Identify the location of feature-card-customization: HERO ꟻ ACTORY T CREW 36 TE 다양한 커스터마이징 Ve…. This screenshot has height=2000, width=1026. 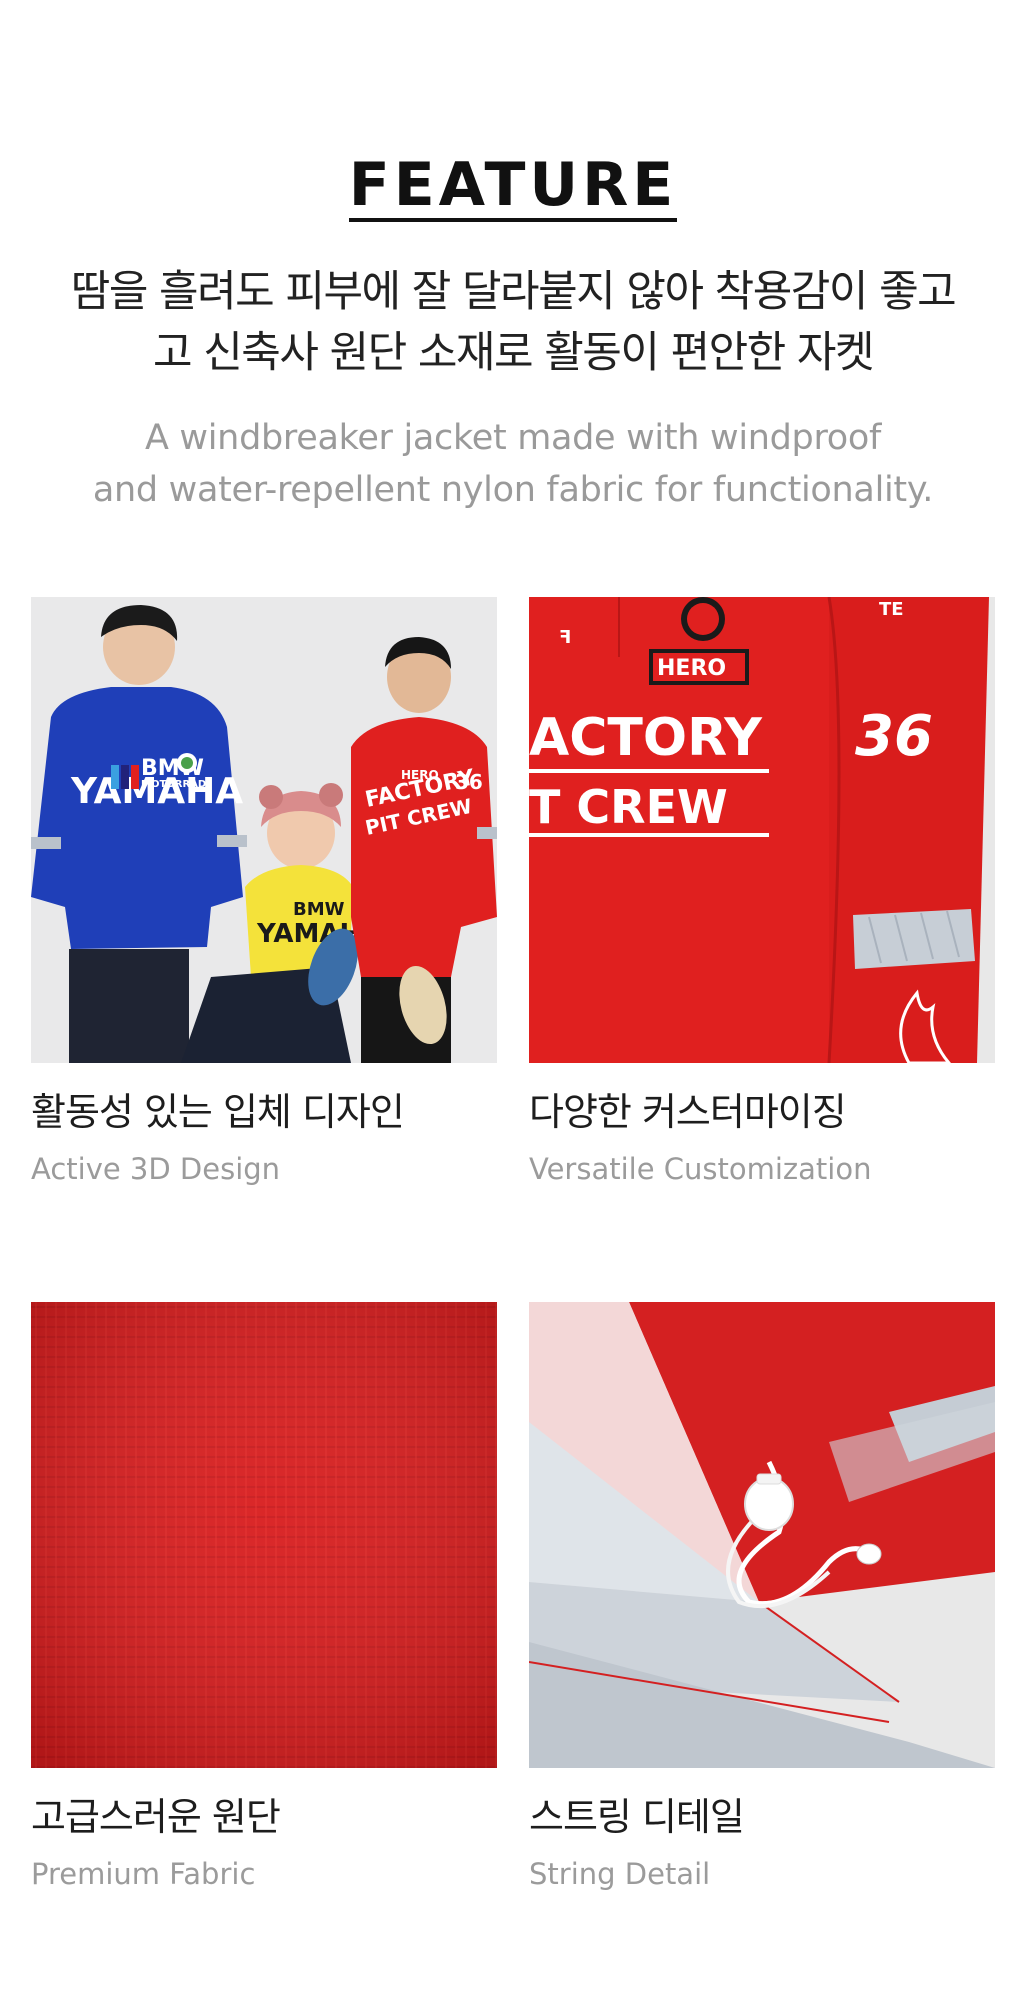
(762, 892).